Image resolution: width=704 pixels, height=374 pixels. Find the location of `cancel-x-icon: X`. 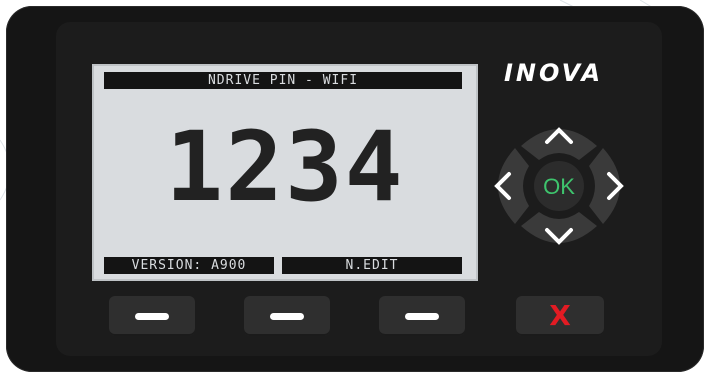

cancel-x-icon: X is located at coordinates (560, 315).